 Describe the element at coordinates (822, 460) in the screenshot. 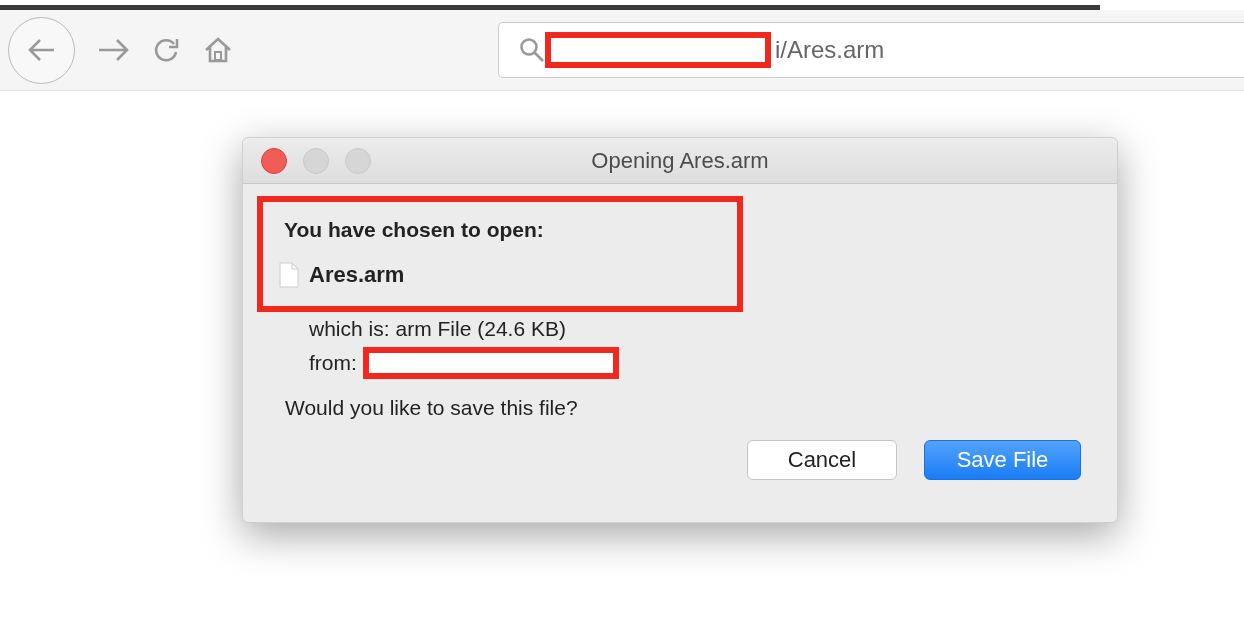

I see `cancel-button: Cancel` at that location.